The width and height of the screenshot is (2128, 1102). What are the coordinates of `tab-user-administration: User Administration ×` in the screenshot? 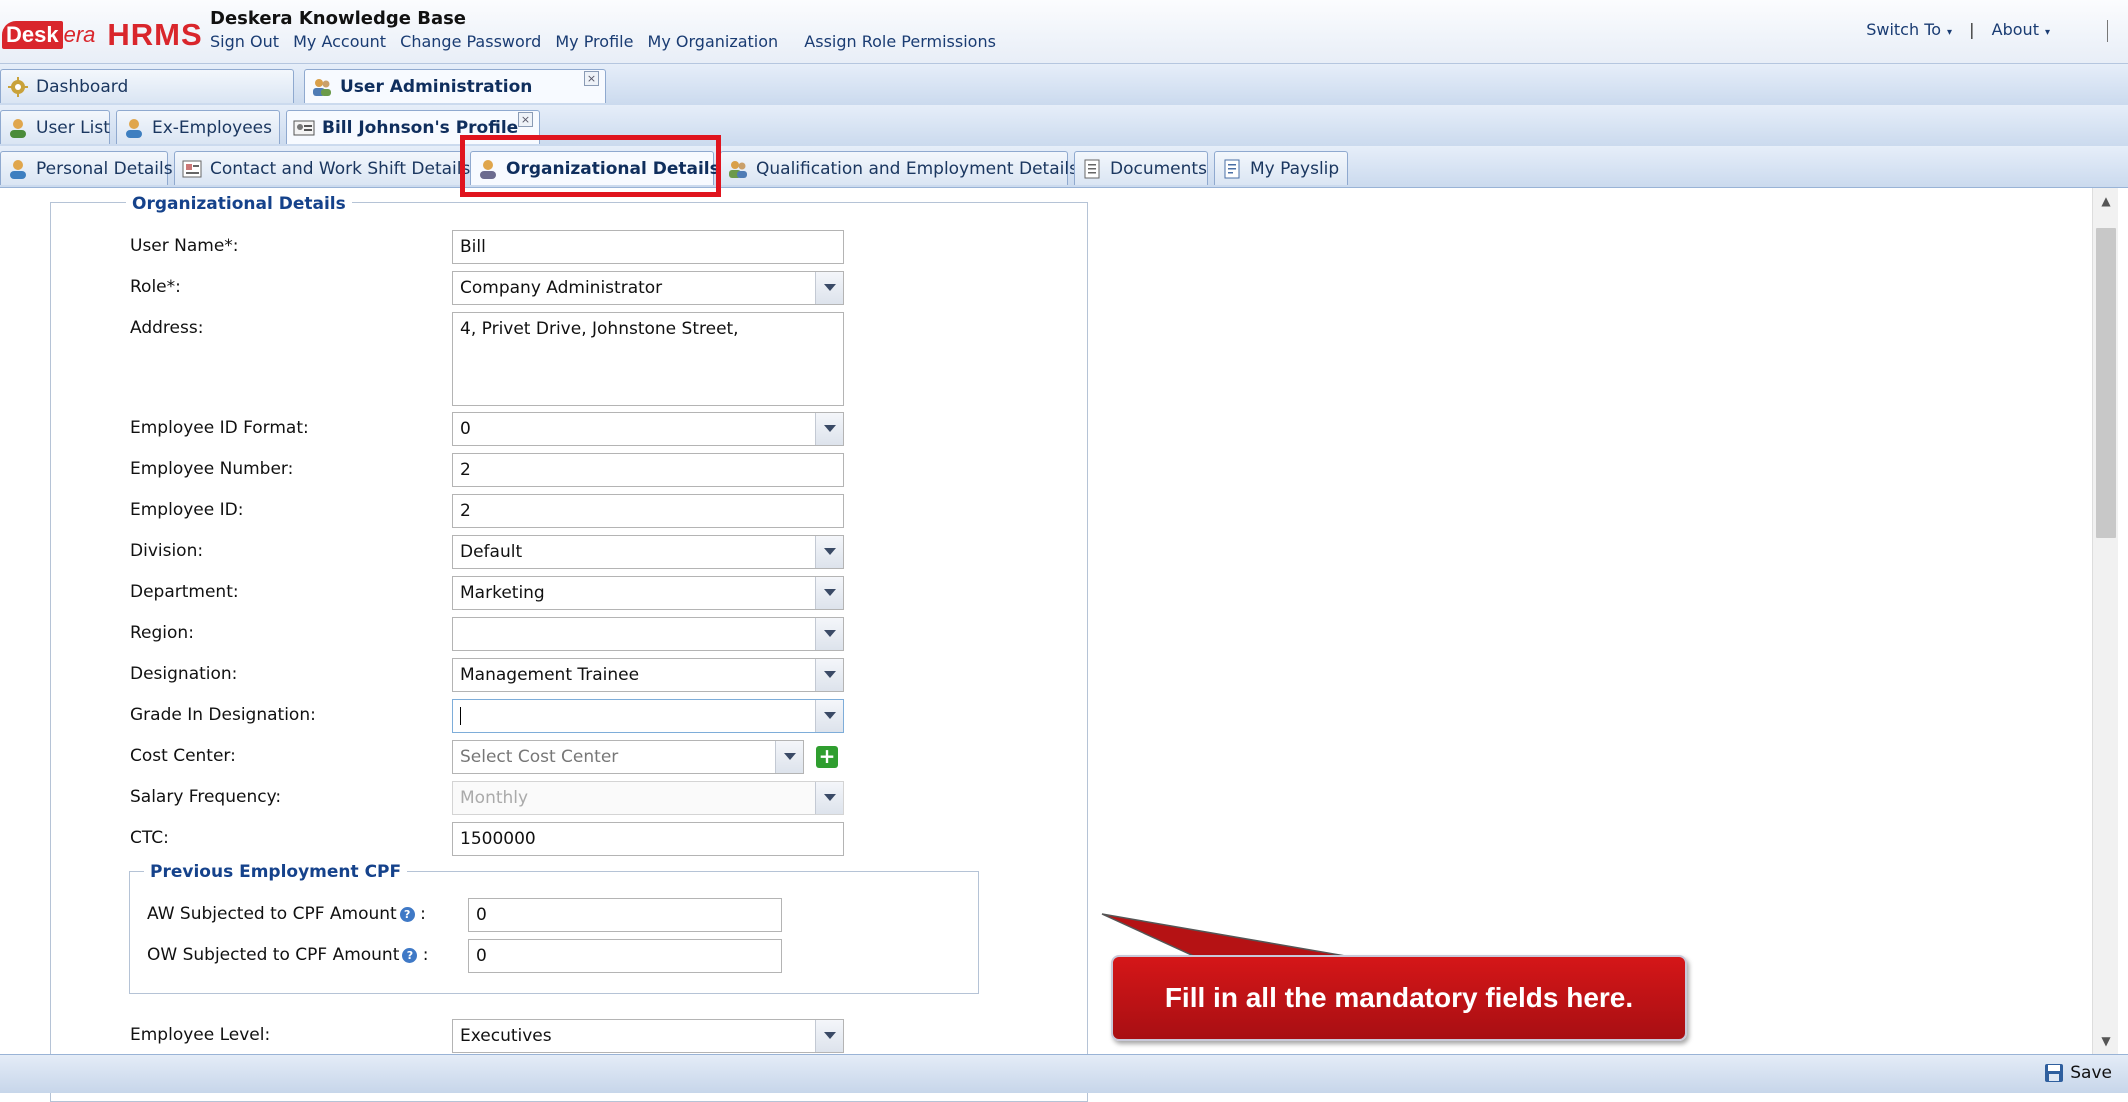 It's located at (455, 86).